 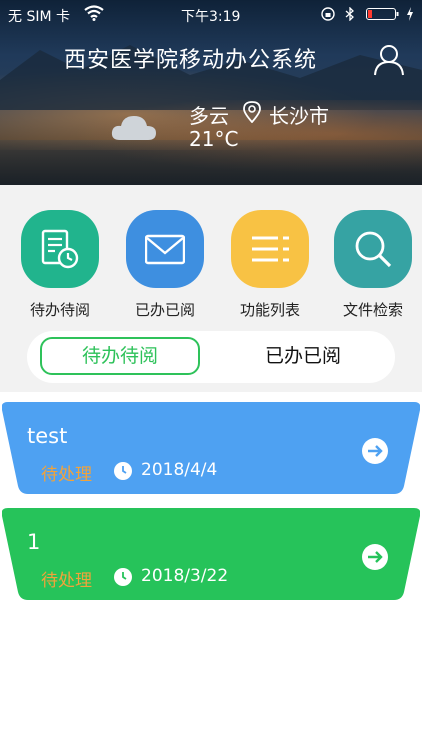 I want to click on clock-text: 下午3:19, so click(x=211, y=17).